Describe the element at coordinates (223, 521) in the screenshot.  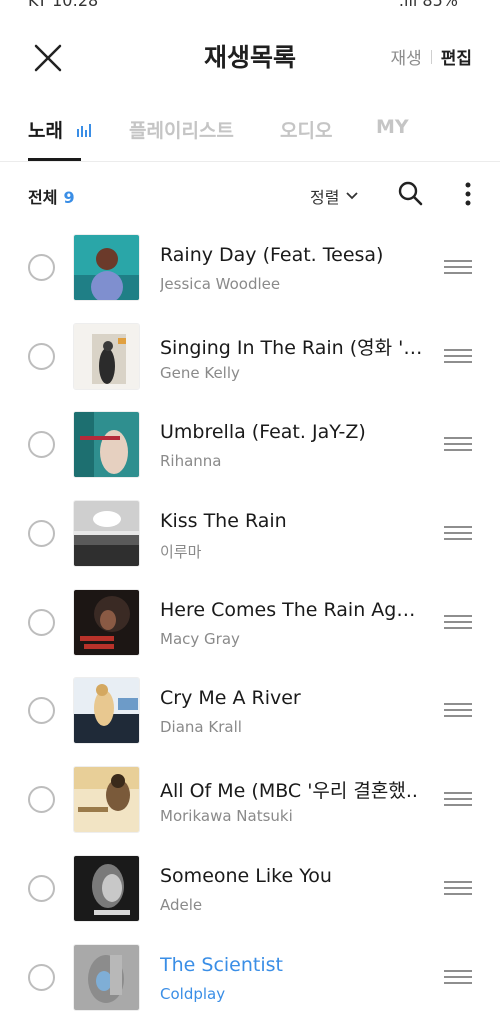
I see `song-title: Kiss The Rain` at that location.